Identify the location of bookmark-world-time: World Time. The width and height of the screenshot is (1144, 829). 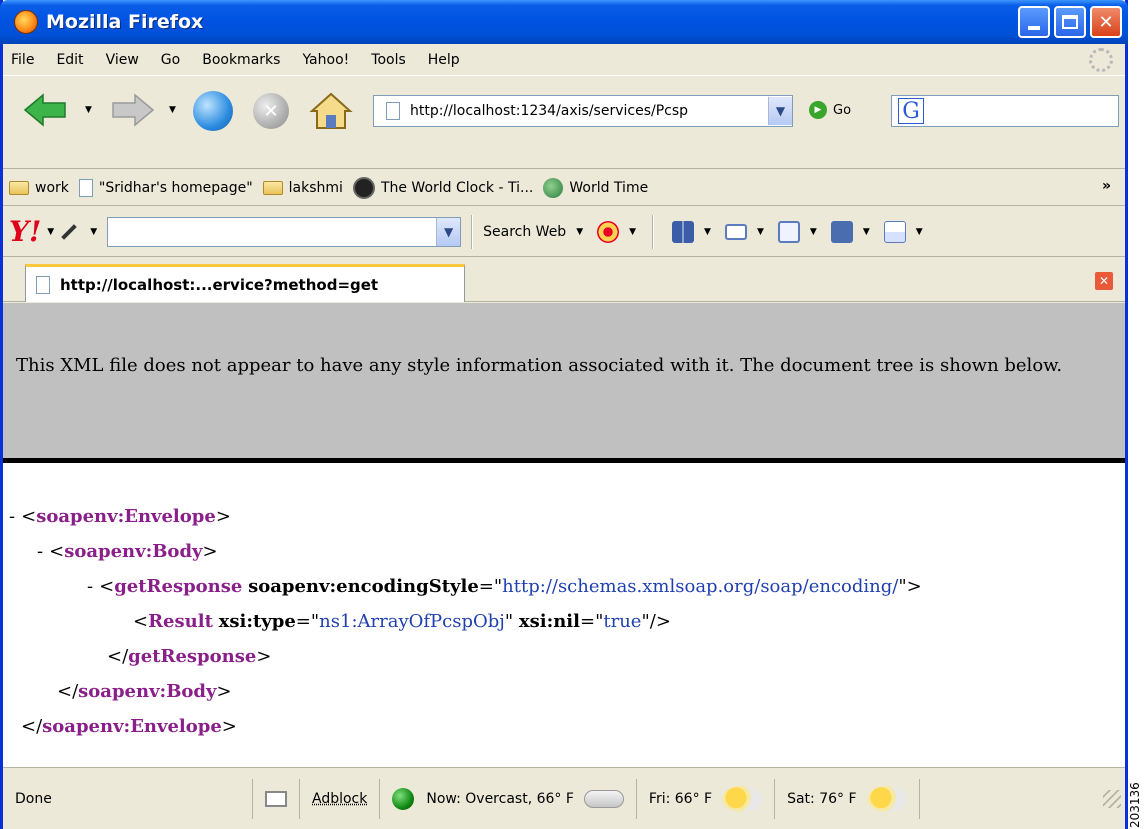
(595, 187).